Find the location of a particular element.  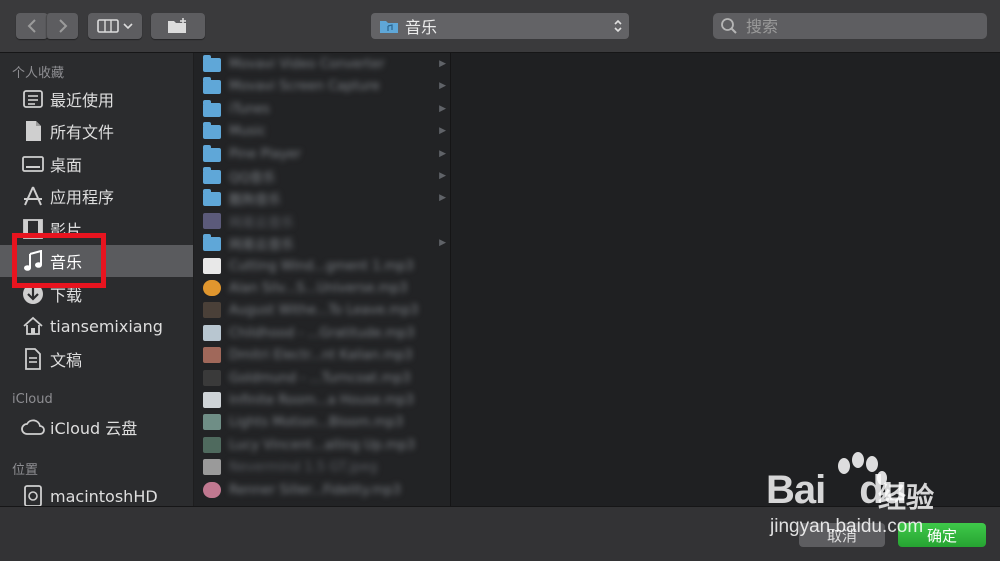

chevron-left-icon is located at coordinates (31, 26).